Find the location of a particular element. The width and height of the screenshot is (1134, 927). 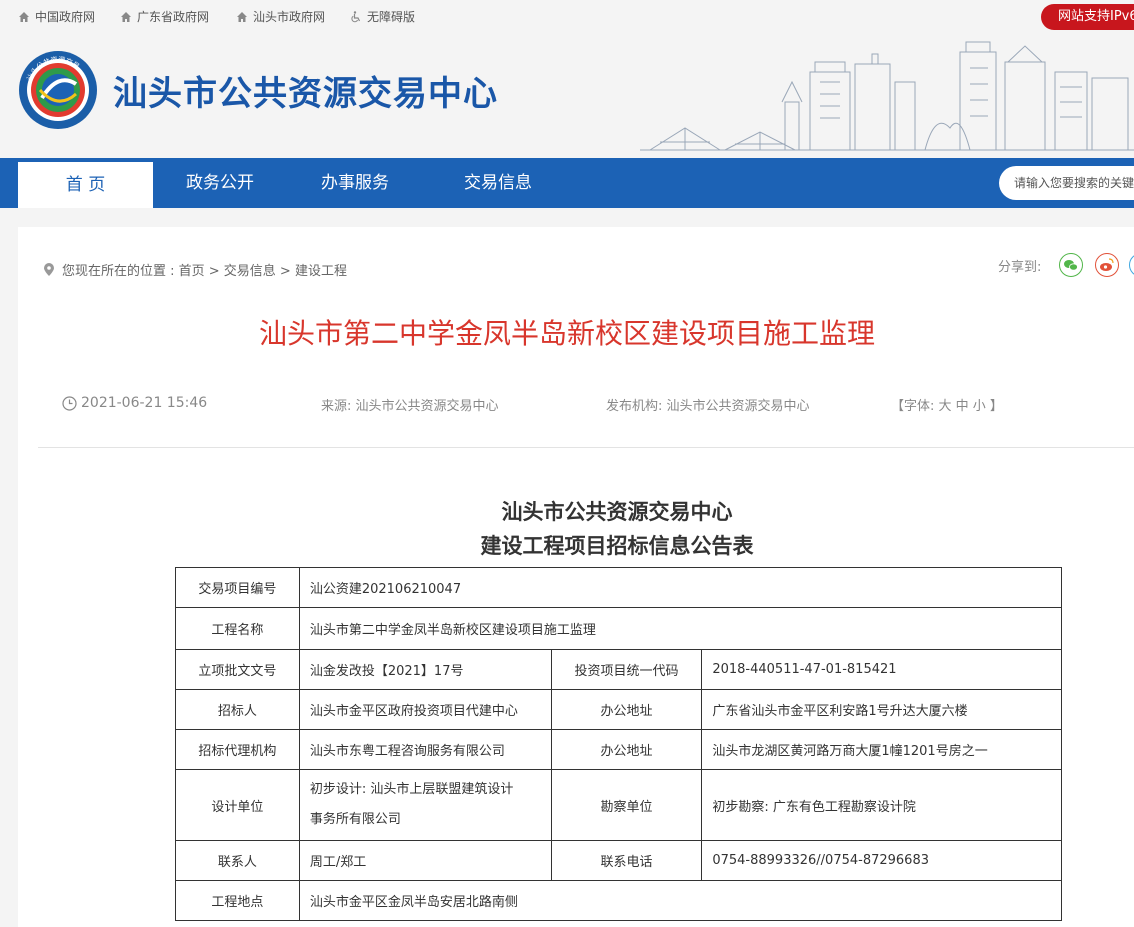

table-value: 2018-440511-47-01-815421 is located at coordinates (881, 669).